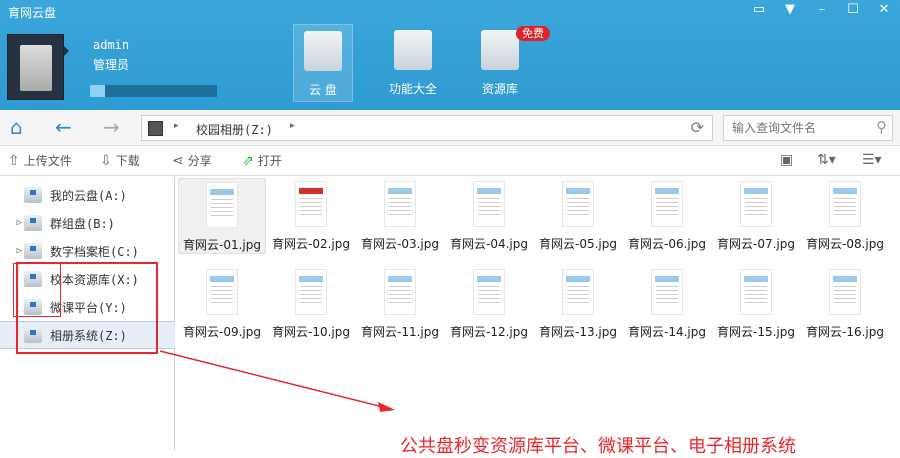 The width and height of the screenshot is (900, 458). I want to click on nav-label: 云 盘, so click(323, 90).